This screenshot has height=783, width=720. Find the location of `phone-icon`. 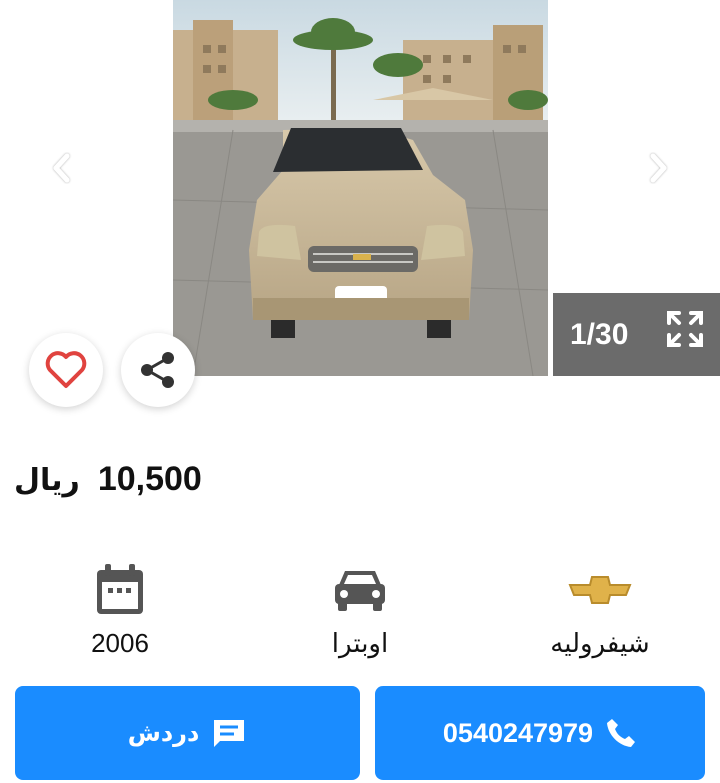

phone-icon is located at coordinates (621, 733).